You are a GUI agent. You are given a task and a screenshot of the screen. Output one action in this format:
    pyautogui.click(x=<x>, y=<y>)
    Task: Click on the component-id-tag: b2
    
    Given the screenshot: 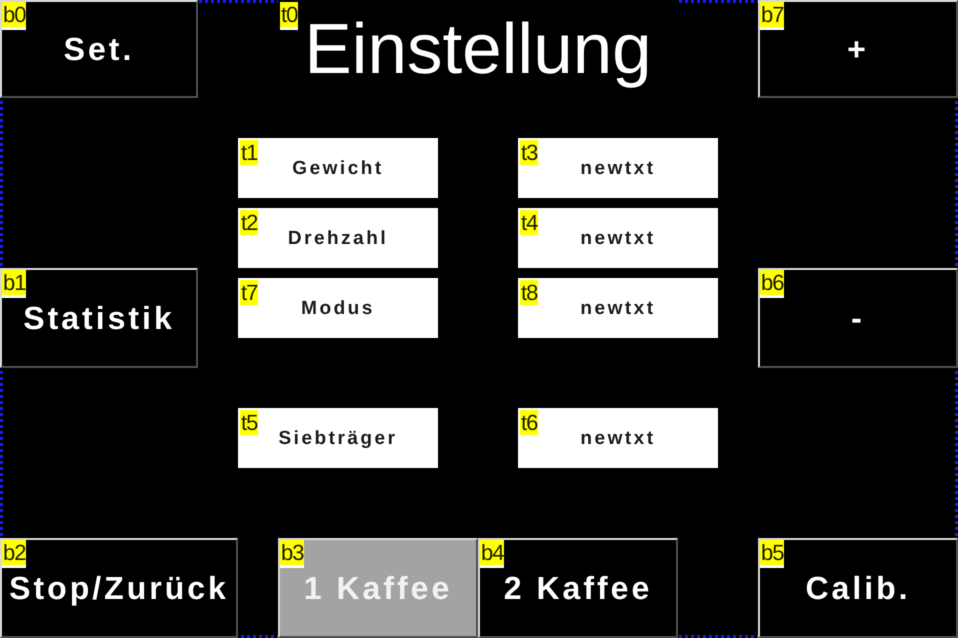 What is the action you would take?
    pyautogui.click(x=14, y=554)
    